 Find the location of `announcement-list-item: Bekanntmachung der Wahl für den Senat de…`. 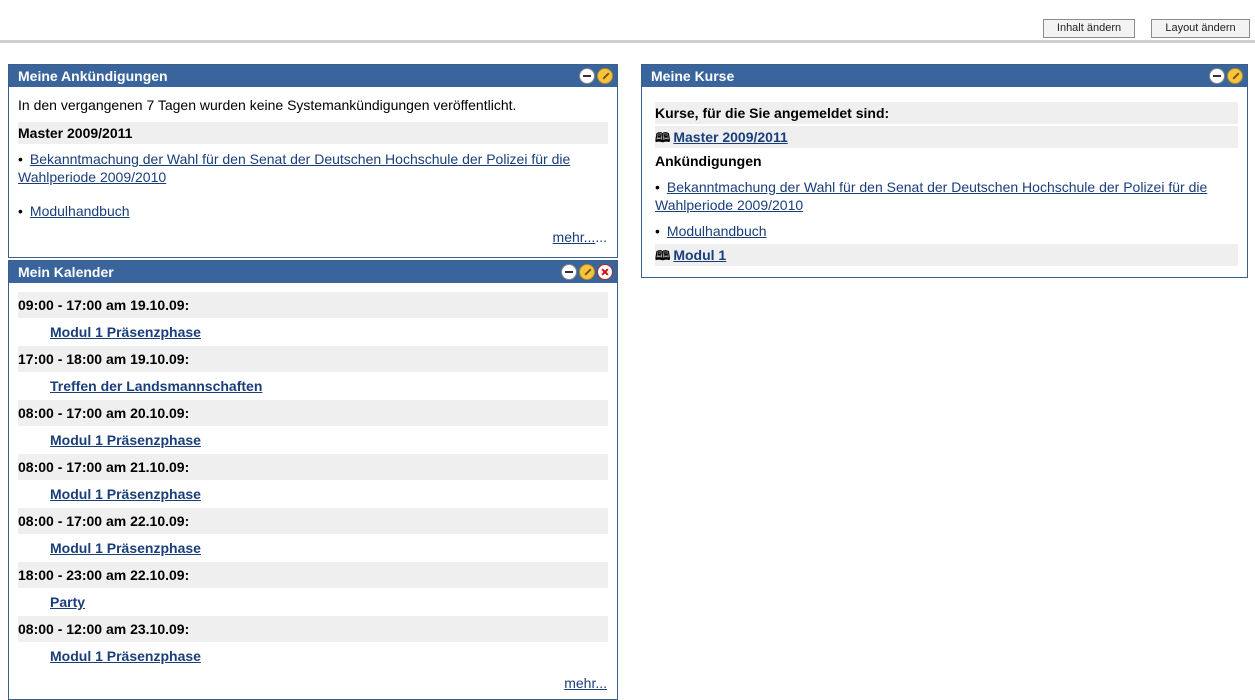

announcement-list-item: Bekanntmachung der Wahl für den Senat de… is located at coordinates (313, 168).